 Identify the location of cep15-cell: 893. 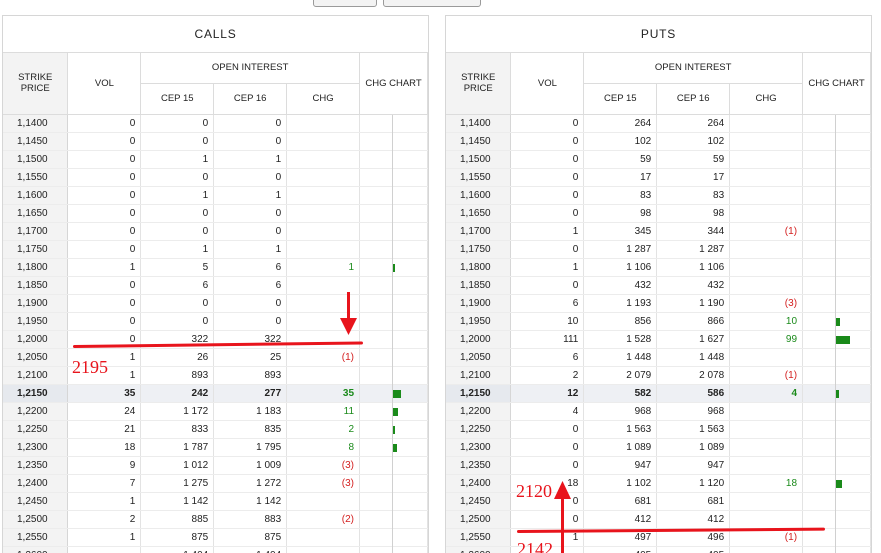
(177, 375).